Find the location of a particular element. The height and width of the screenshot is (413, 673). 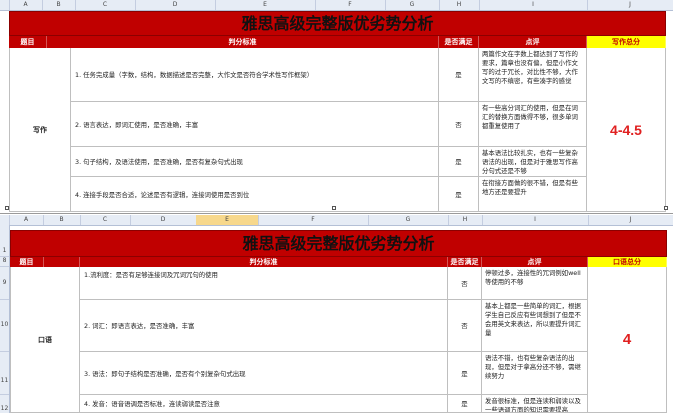

row-number: 1 is located at coordinates (4, 241).